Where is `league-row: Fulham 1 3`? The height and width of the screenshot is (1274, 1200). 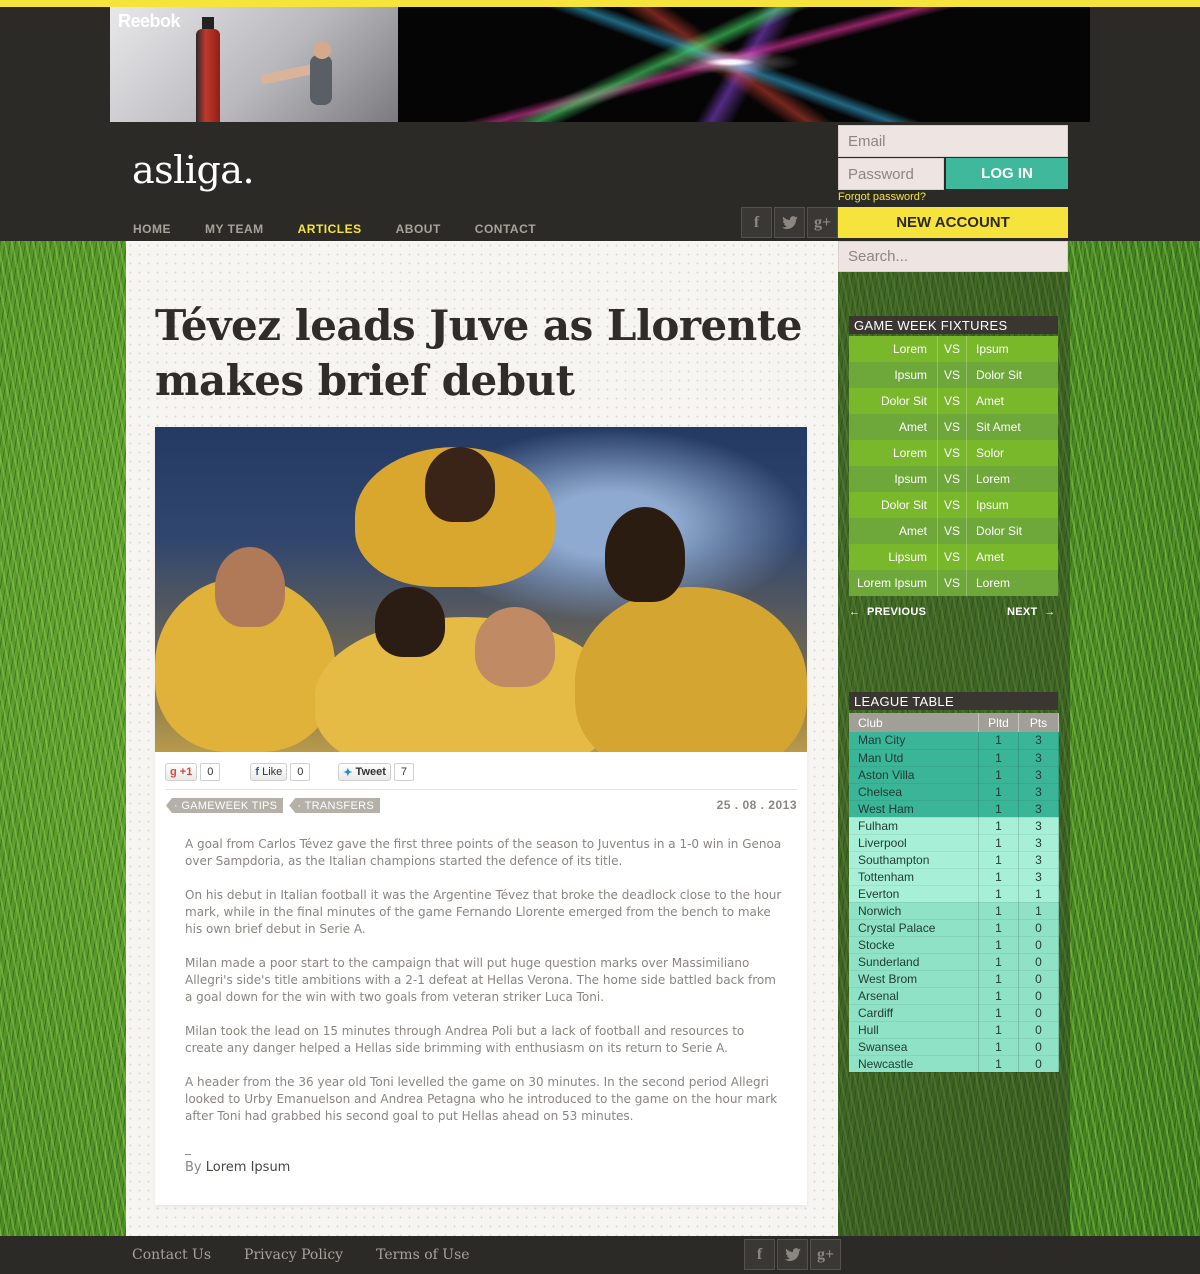
league-row: Fulham 1 3 is located at coordinates (954, 826).